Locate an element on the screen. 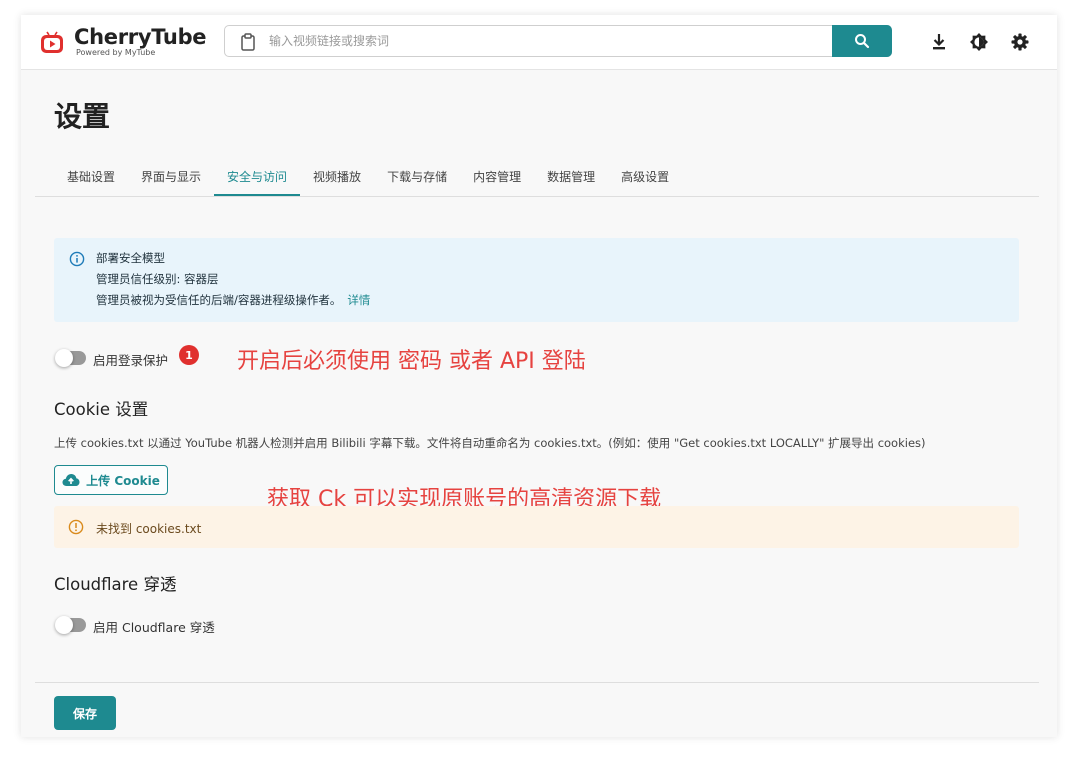 Image resolution: width=1080 pixels, height=757 pixels. download-icon is located at coordinates (939, 42).